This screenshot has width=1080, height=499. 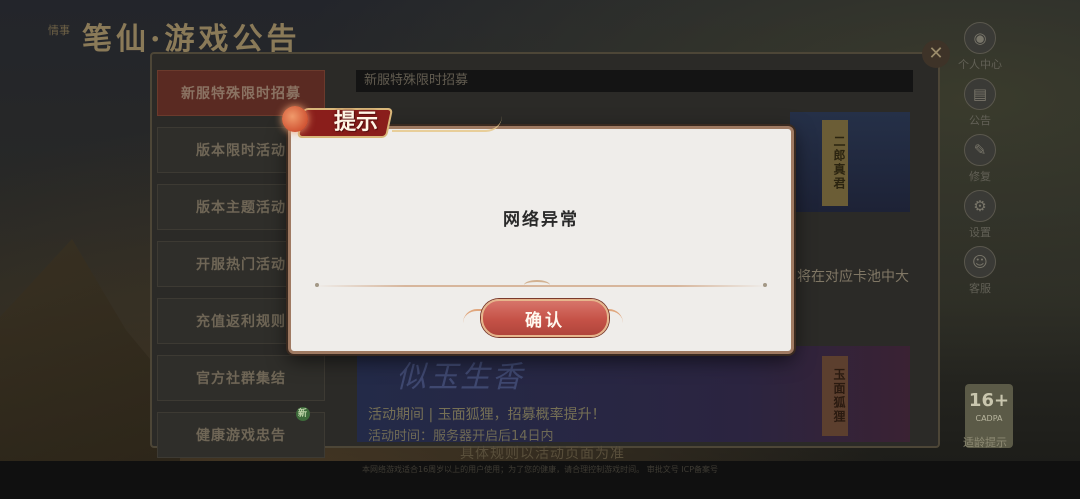 What do you see at coordinates (989, 400) in the screenshot?
I see `age-rating-value: 16+` at bounding box center [989, 400].